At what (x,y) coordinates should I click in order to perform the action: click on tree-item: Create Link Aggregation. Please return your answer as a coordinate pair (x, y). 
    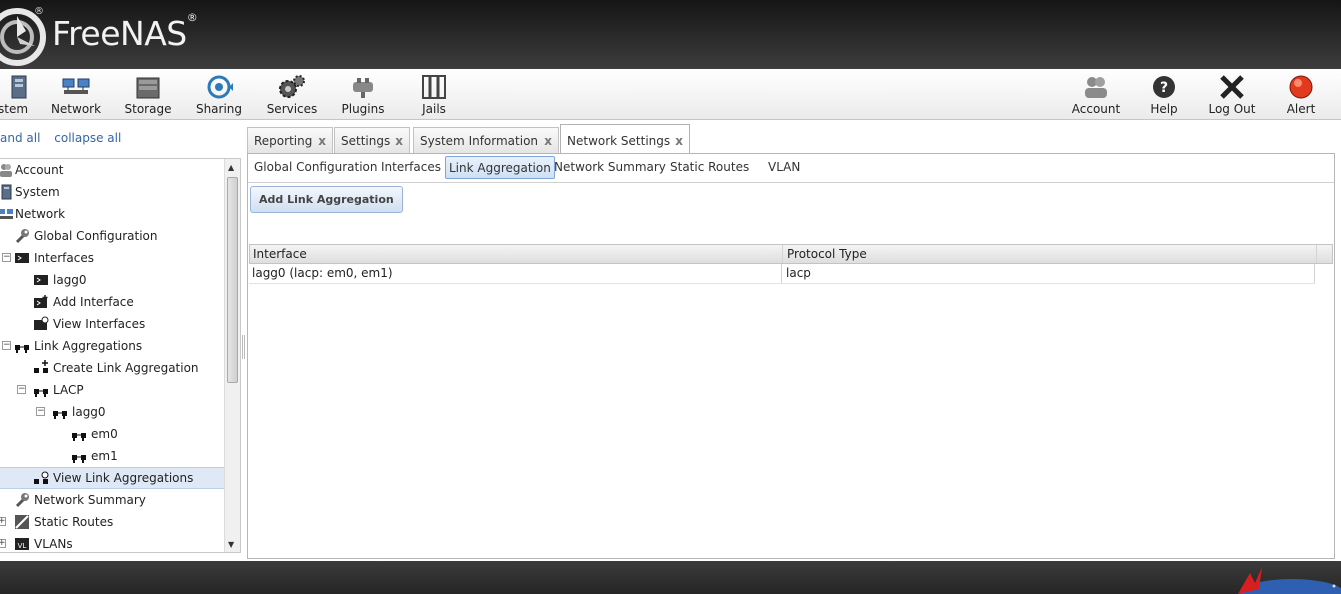
    Looking at the image, I should click on (112, 368).